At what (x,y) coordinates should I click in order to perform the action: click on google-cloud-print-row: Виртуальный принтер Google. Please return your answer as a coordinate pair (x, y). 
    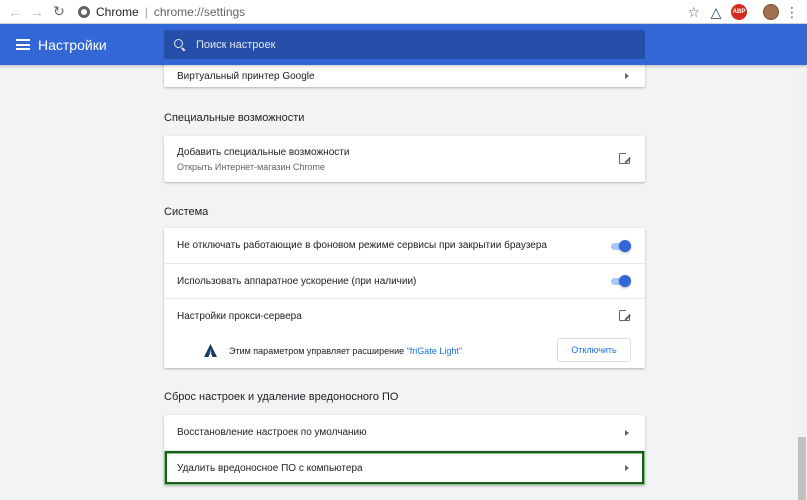
    Looking at the image, I should click on (404, 76).